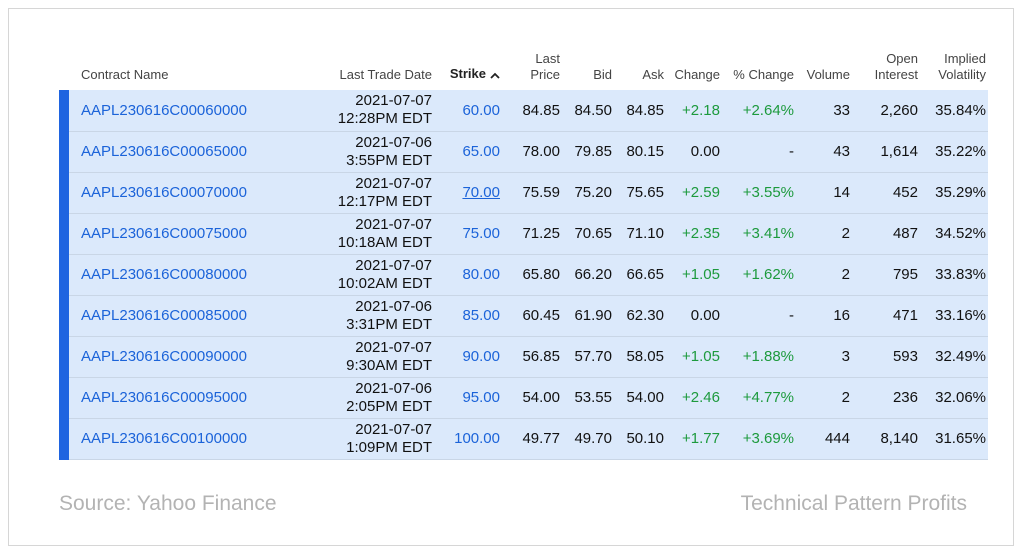 The image size is (1024, 556). What do you see at coordinates (374, 193) in the screenshot?
I see `last-trade-date-cell: 2021-07-07 12:17PM EDT` at bounding box center [374, 193].